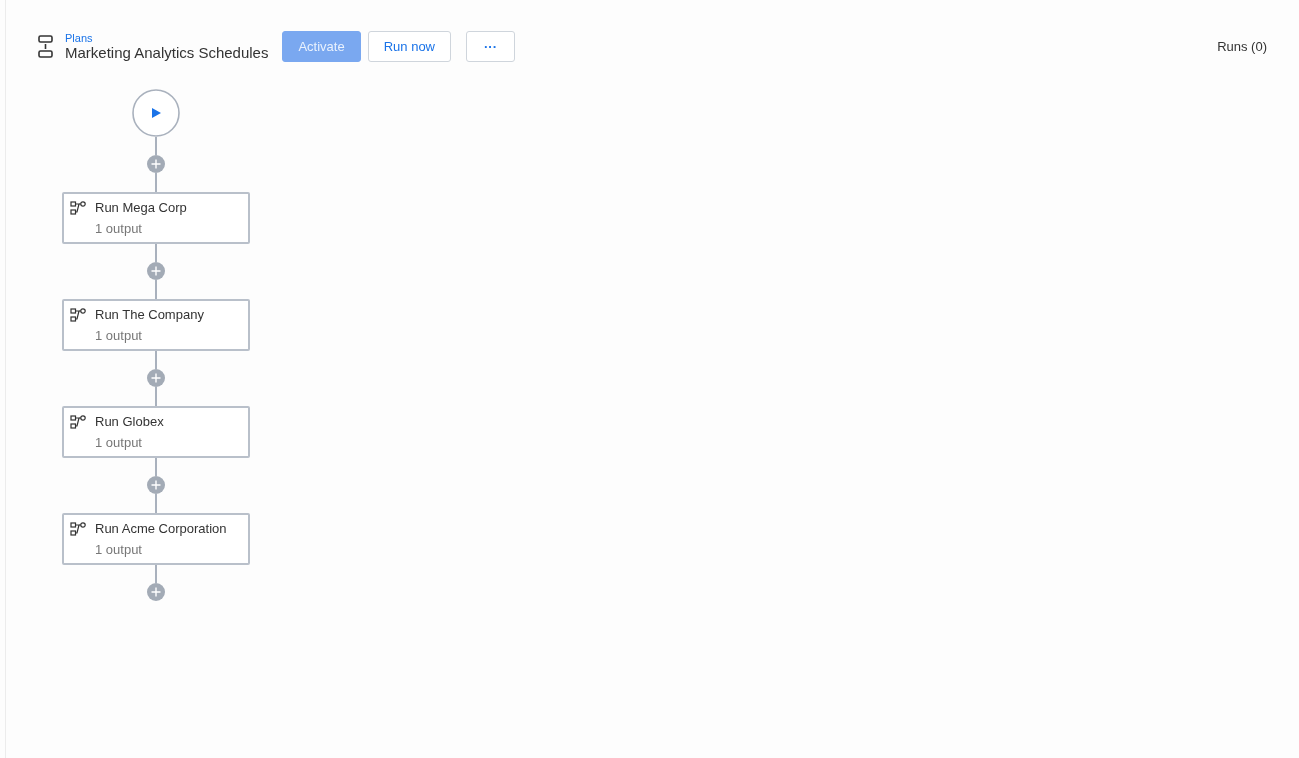  What do you see at coordinates (409, 46) in the screenshot?
I see `run-now-button: Run now` at bounding box center [409, 46].